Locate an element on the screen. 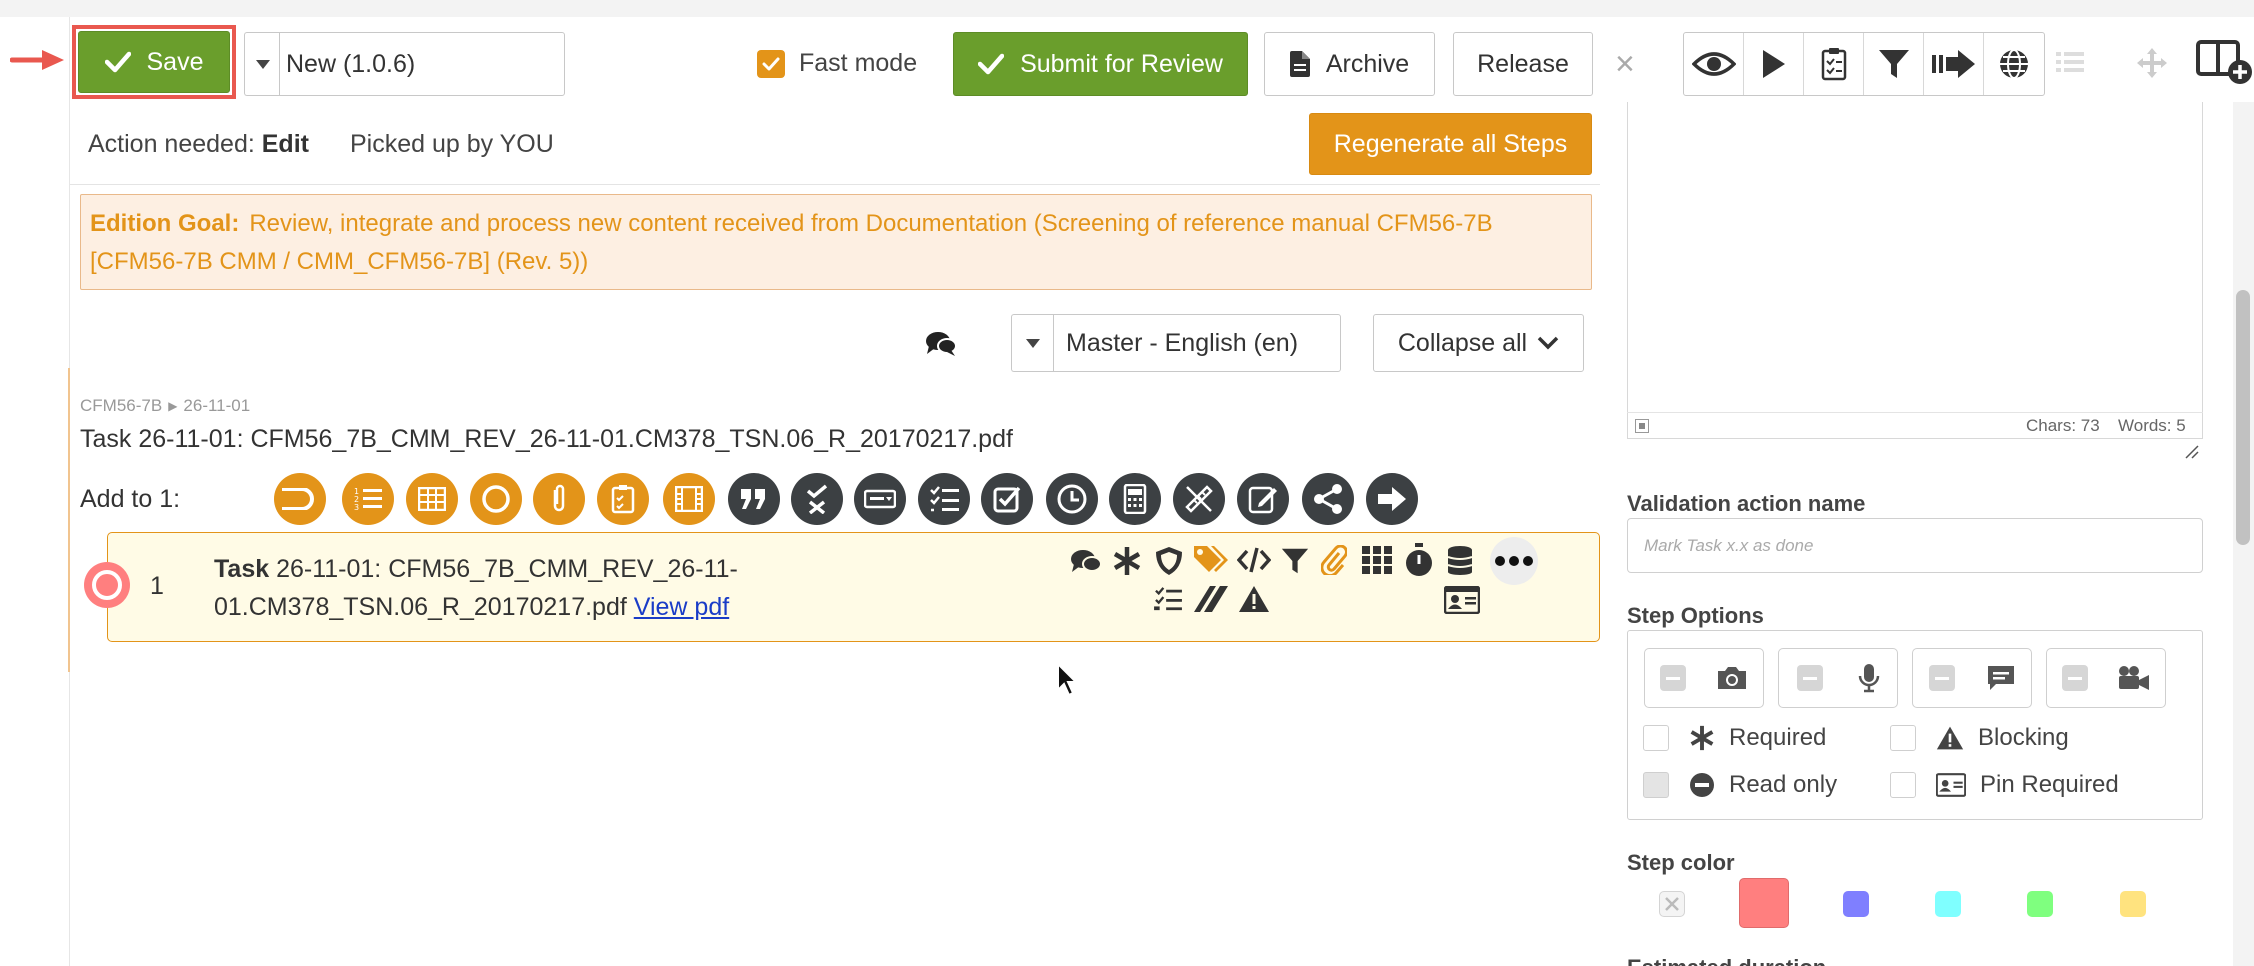  add-clock-icon is located at coordinates (1072, 499).